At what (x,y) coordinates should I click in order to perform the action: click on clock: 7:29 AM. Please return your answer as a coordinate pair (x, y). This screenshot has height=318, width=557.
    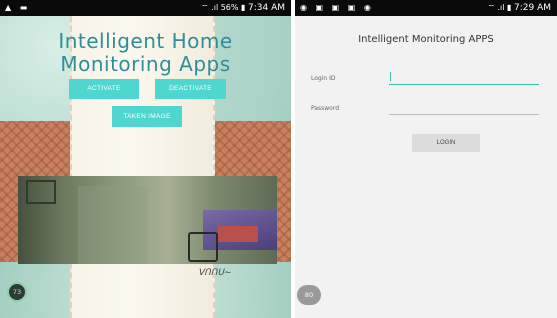
    Looking at the image, I should click on (532, 8).